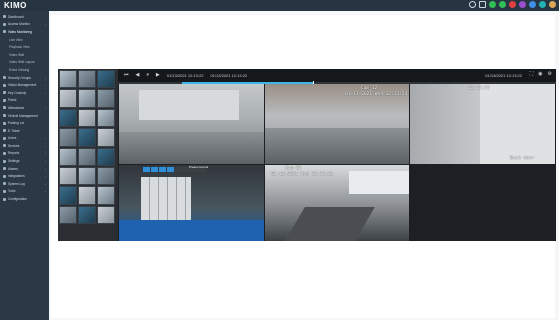  What do you see at coordinates (24, 78) in the screenshot?
I see `sidebar-item-security-groups: Security Groups ›` at bounding box center [24, 78].